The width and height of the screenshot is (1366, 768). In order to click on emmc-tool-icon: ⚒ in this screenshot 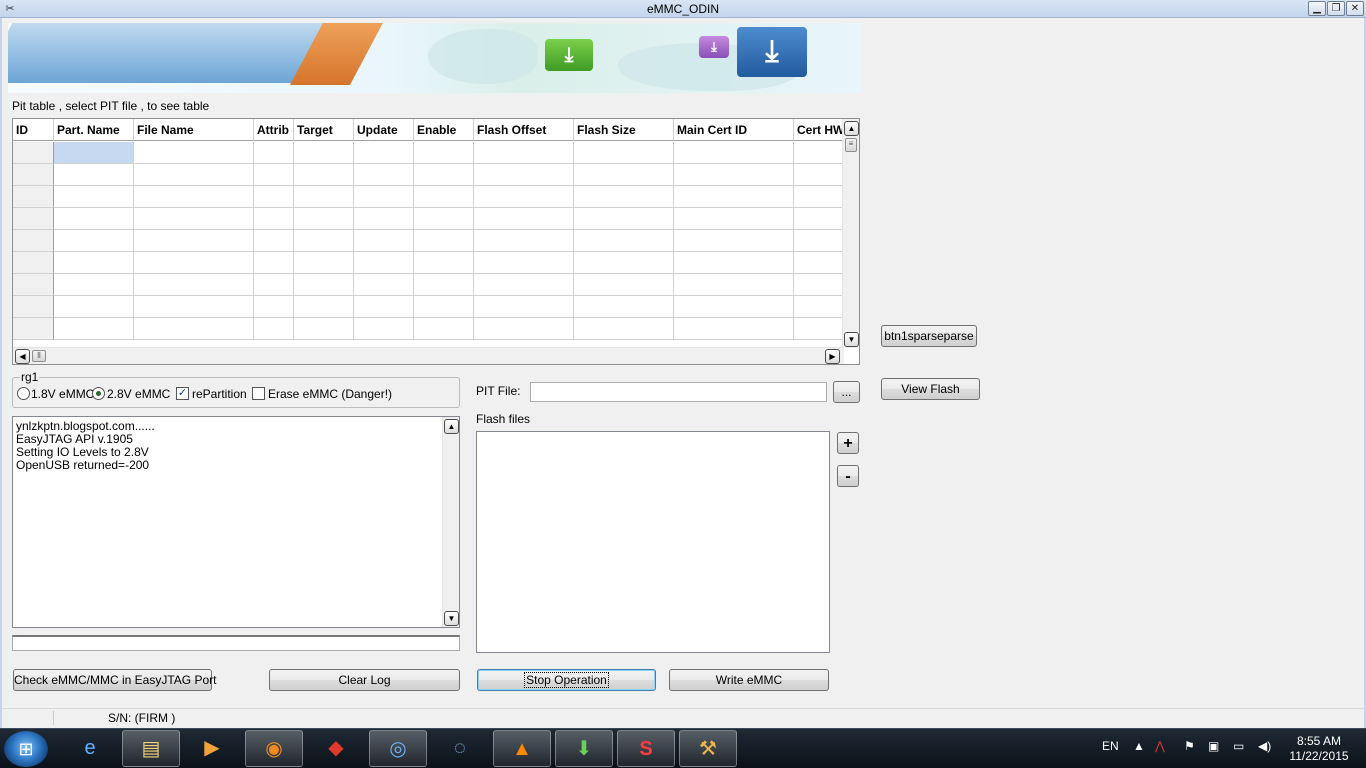, I will do `click(708, 748)`.